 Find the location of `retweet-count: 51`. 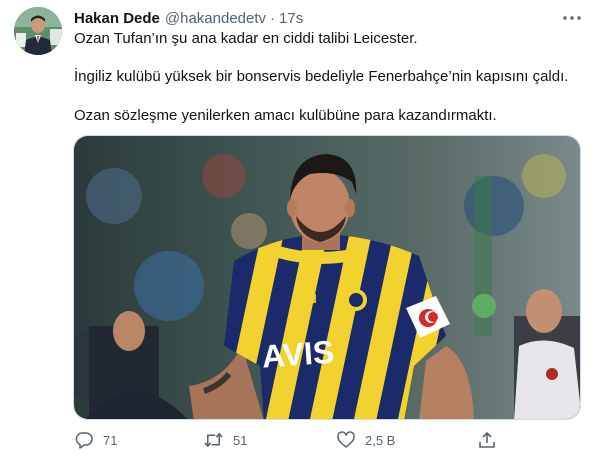

retweet-count: 51 is located at coordinates (240, 440).